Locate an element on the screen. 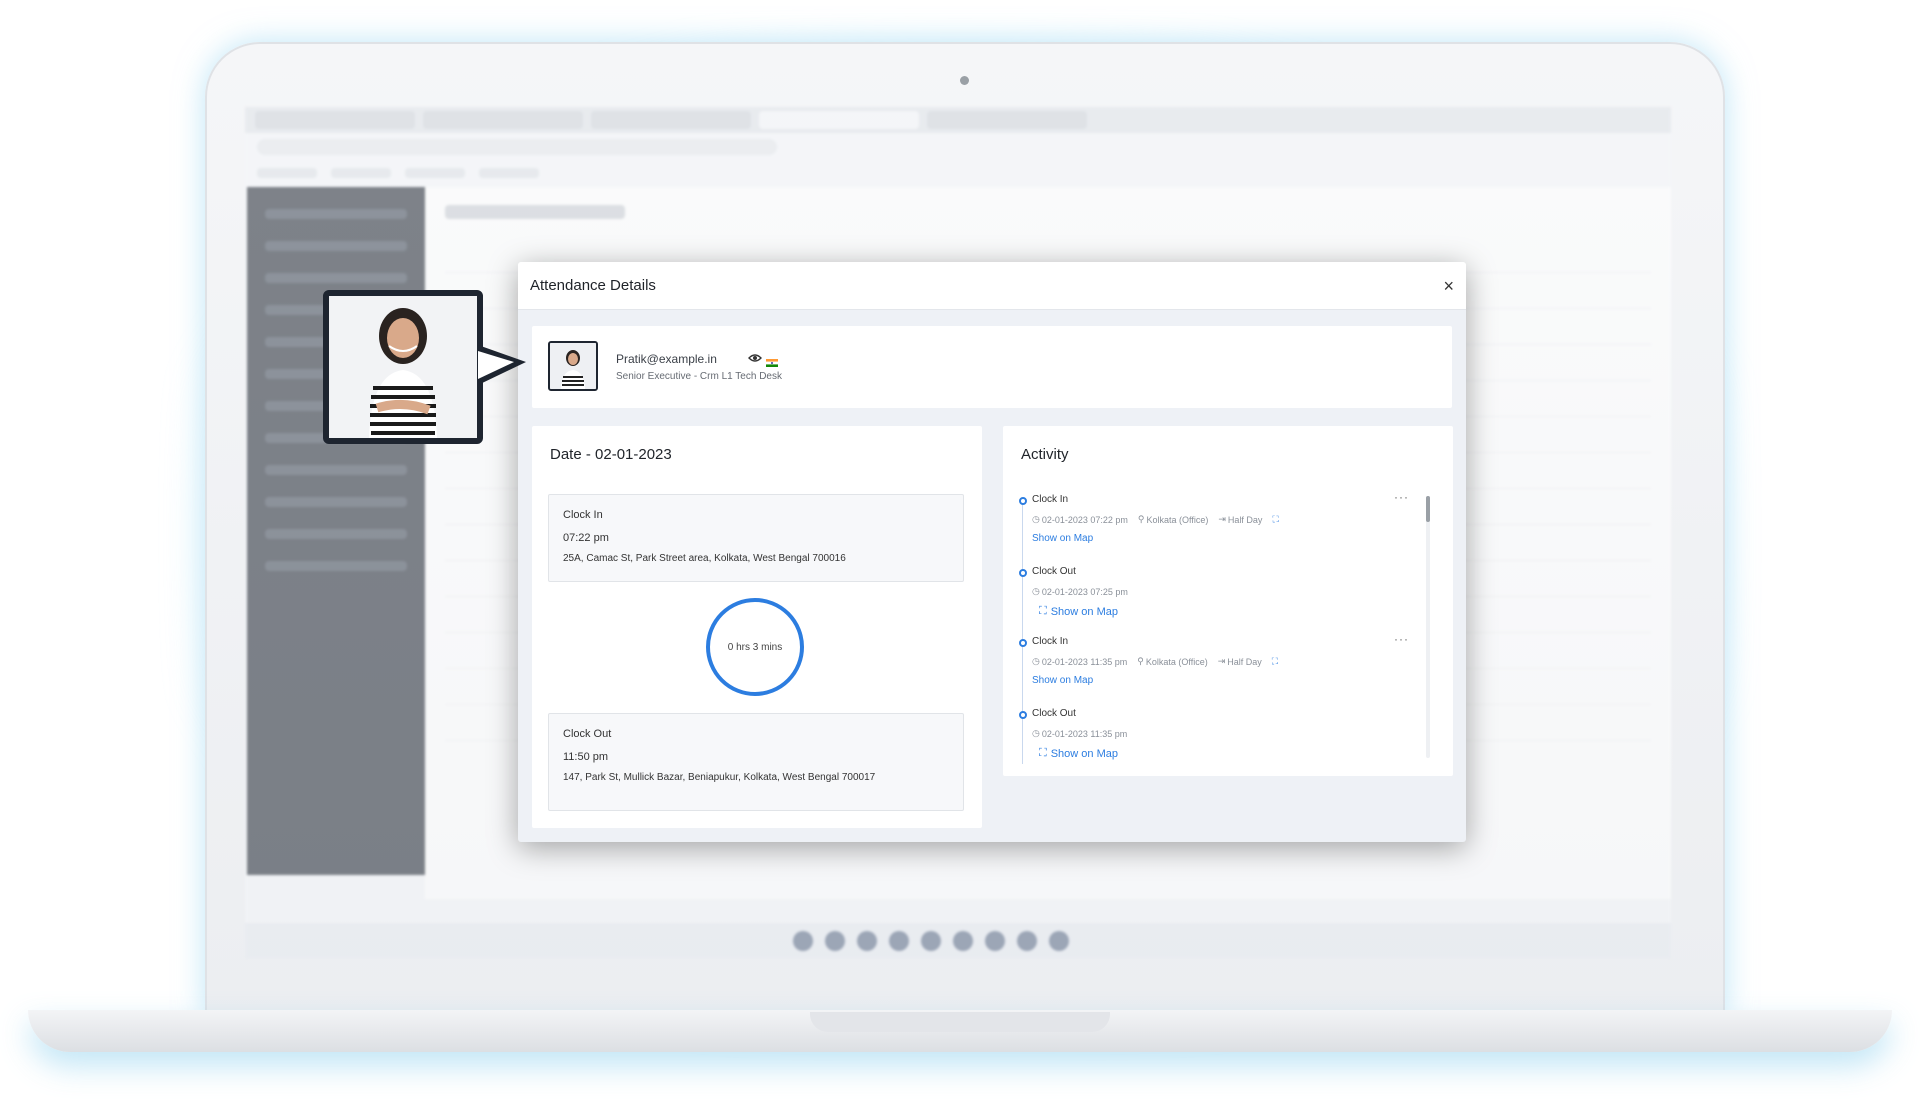  activity-meta: ◷ 02-01-2023 11:35 pm is located at coordinates (1082, 733).